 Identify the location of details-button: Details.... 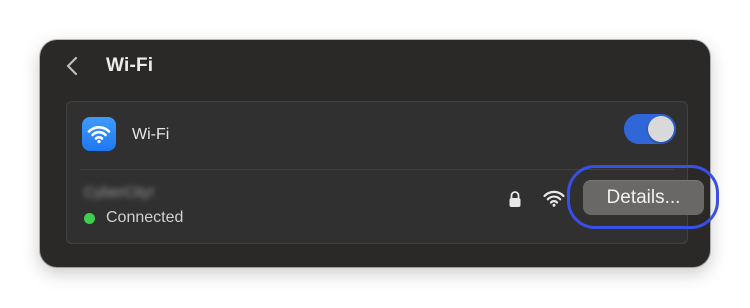
(643, 197).